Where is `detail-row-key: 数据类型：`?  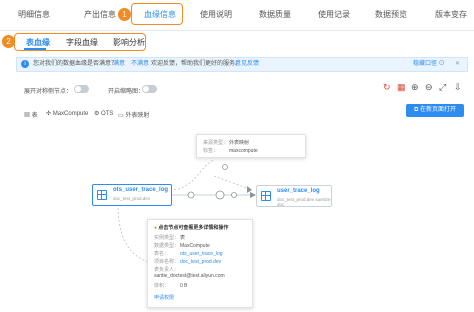
detail-row-key: 数据类型： is located at coordinates (167, 246).